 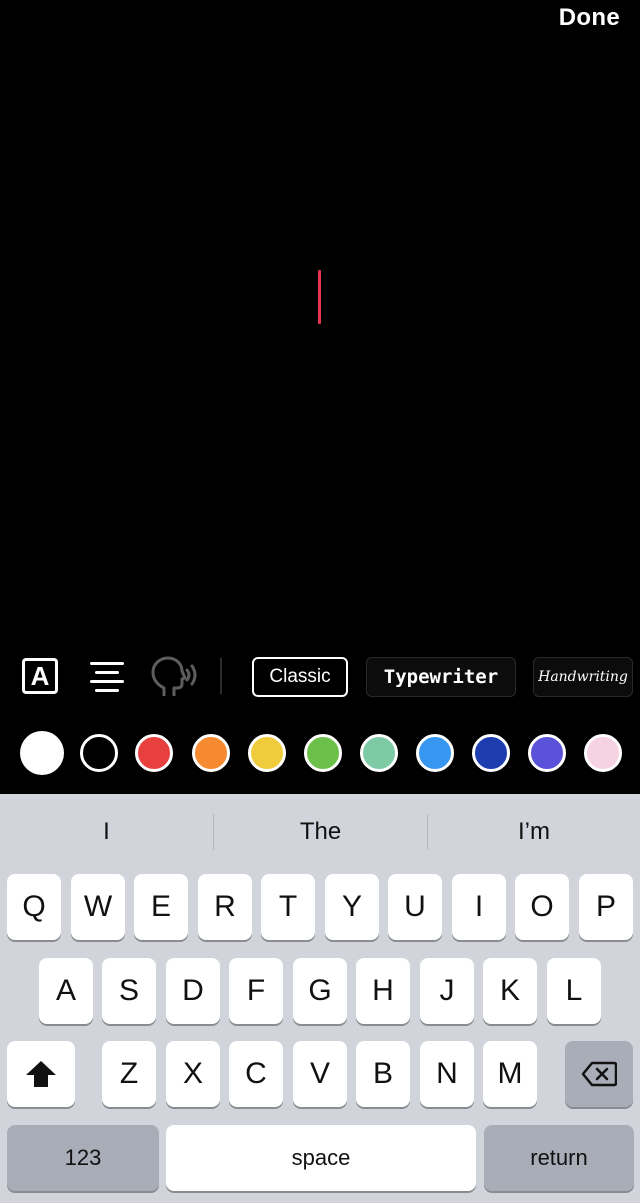 What do you see at coordinates (129, 991) in the screenshot?
I see `key: S` at bounding box center [129, 991].